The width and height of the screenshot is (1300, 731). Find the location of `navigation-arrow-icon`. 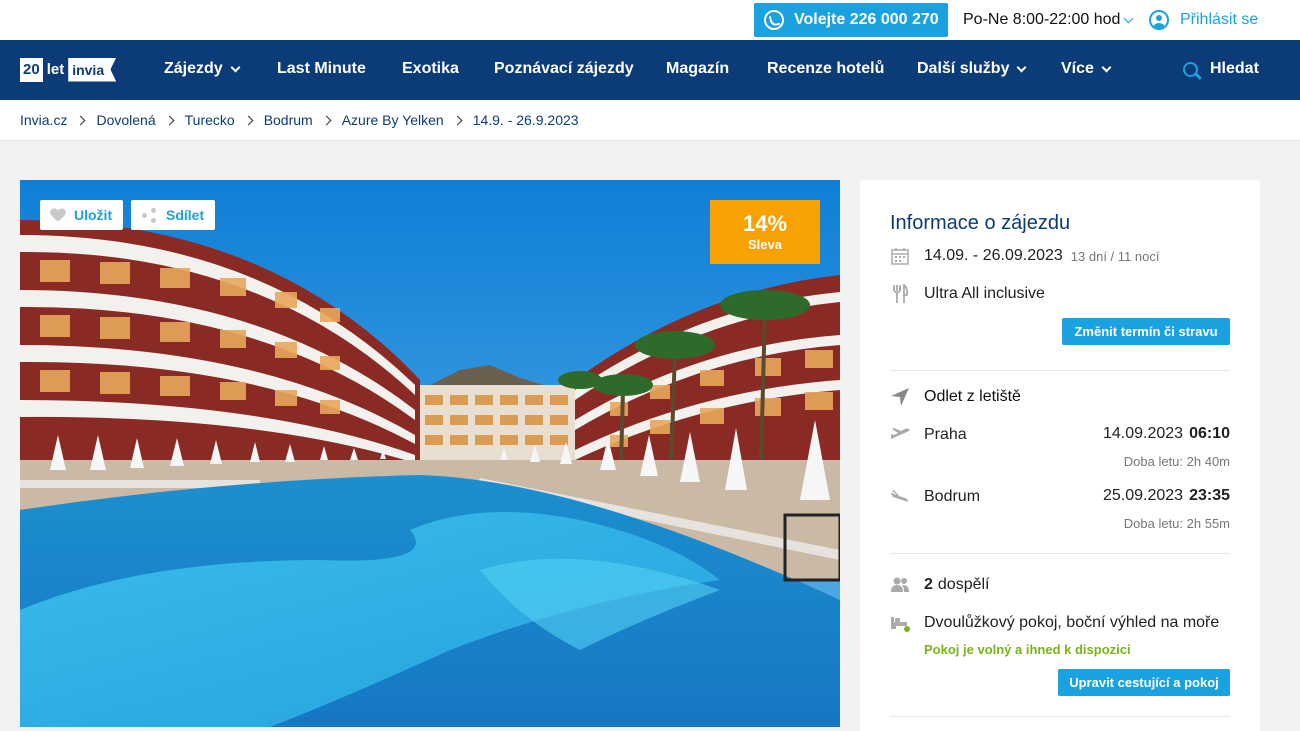

navigation-arrow-icon is located at coordinates (900, 397).